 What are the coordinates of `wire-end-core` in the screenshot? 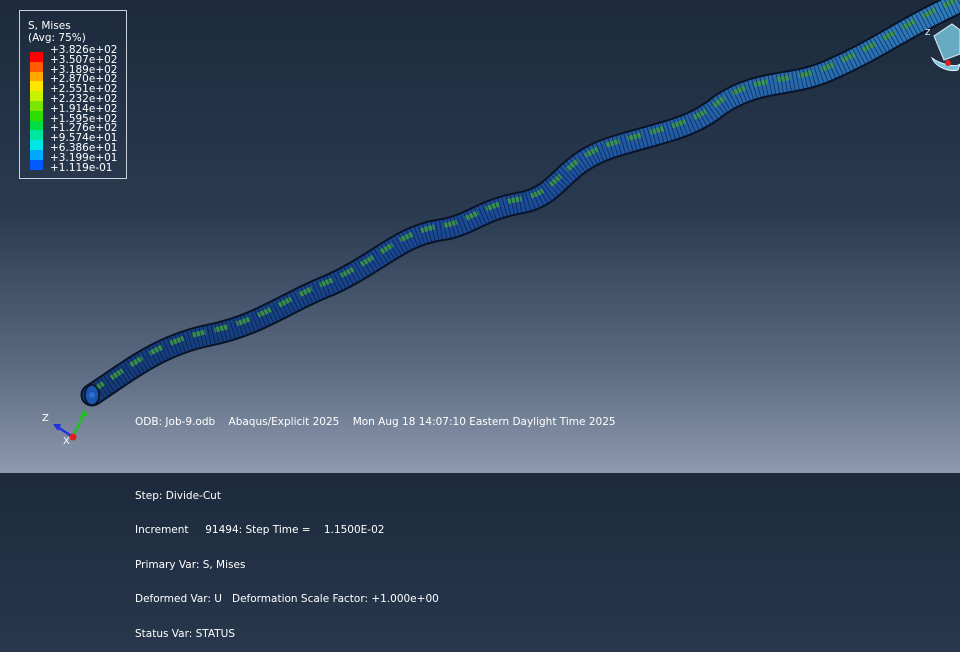 It's located at (92, 395).